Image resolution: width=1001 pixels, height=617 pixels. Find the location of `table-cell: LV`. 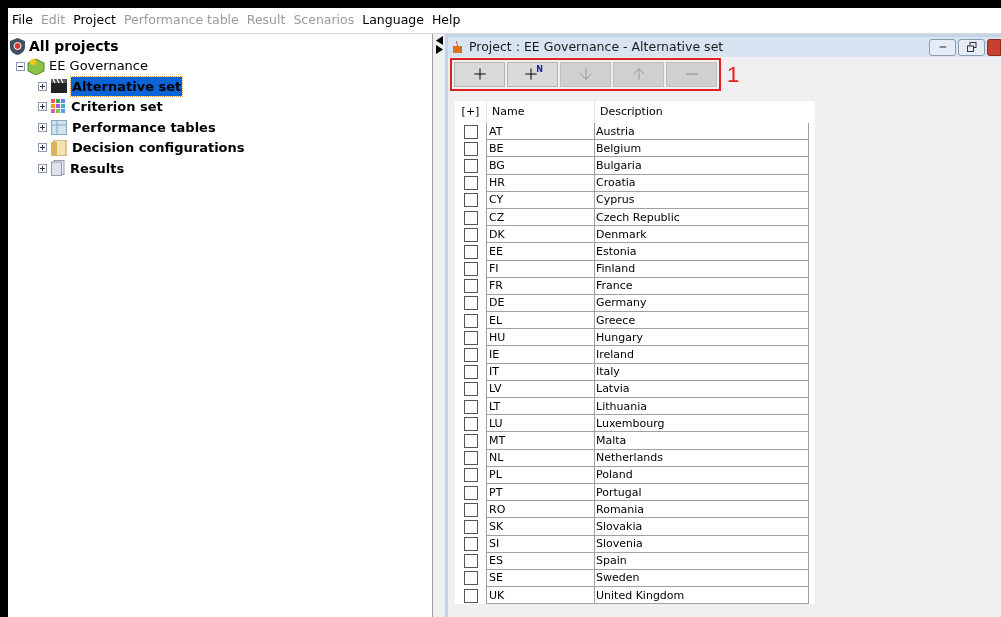

table-cell: LV is located at coordinates (540, 389).